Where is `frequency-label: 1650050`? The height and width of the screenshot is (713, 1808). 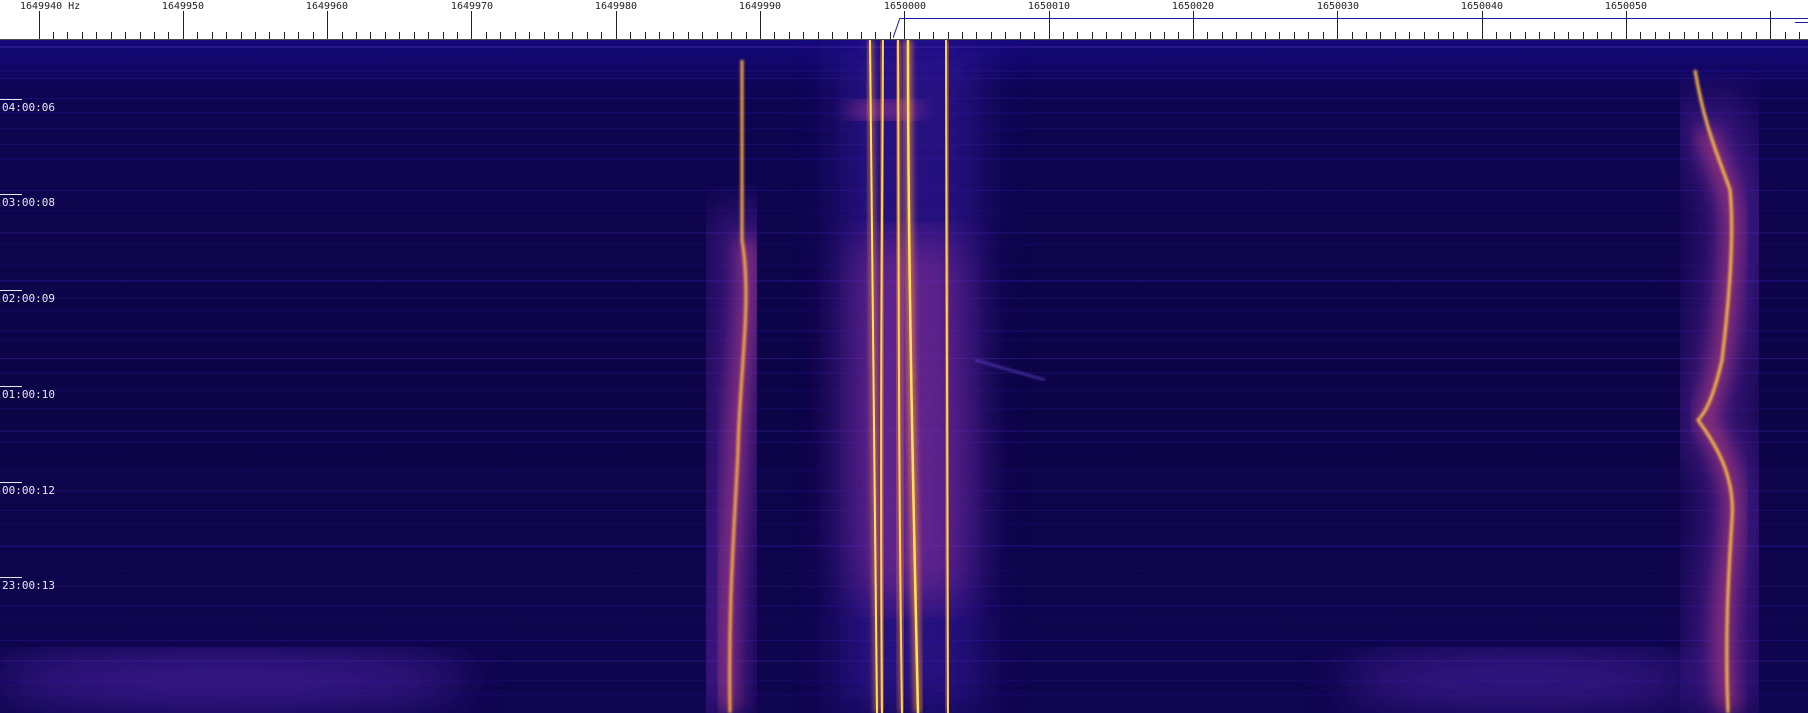 frequency-label: 1650050 is located at coordinates (1626, 6).